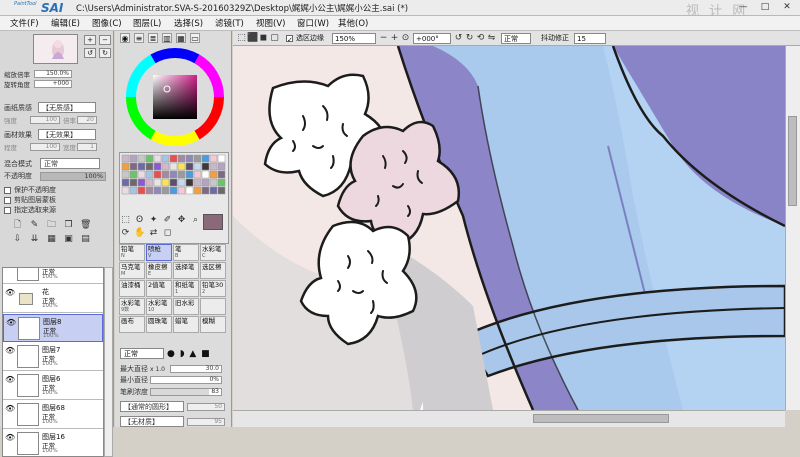 Image resolution: width=800 pixels, height=457 pixels. What do you see at coordinates (213, 306) in the screenshot?
I see `tool-empty-slot` at bounding box center [213, 306].